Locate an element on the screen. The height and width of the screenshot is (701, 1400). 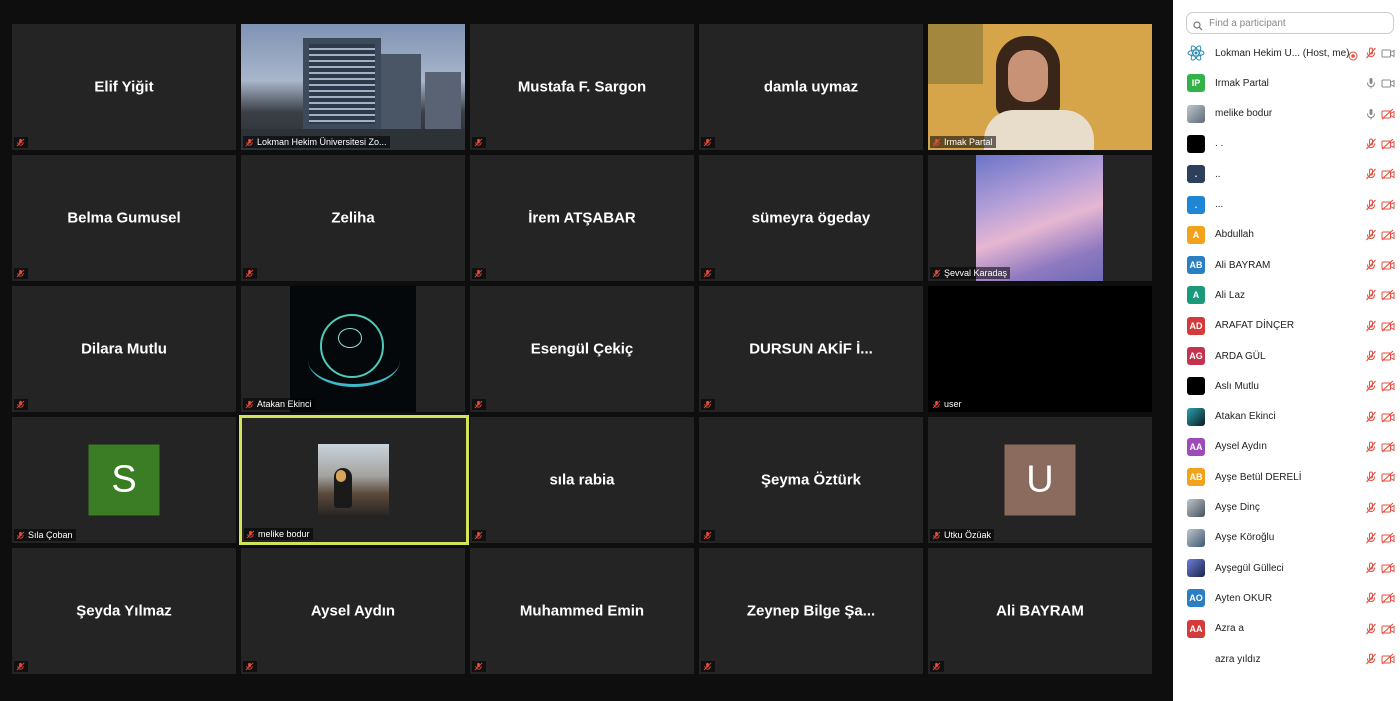
participant-video-tile: Şeyma Öztürk is located at coordinates (811, 480).